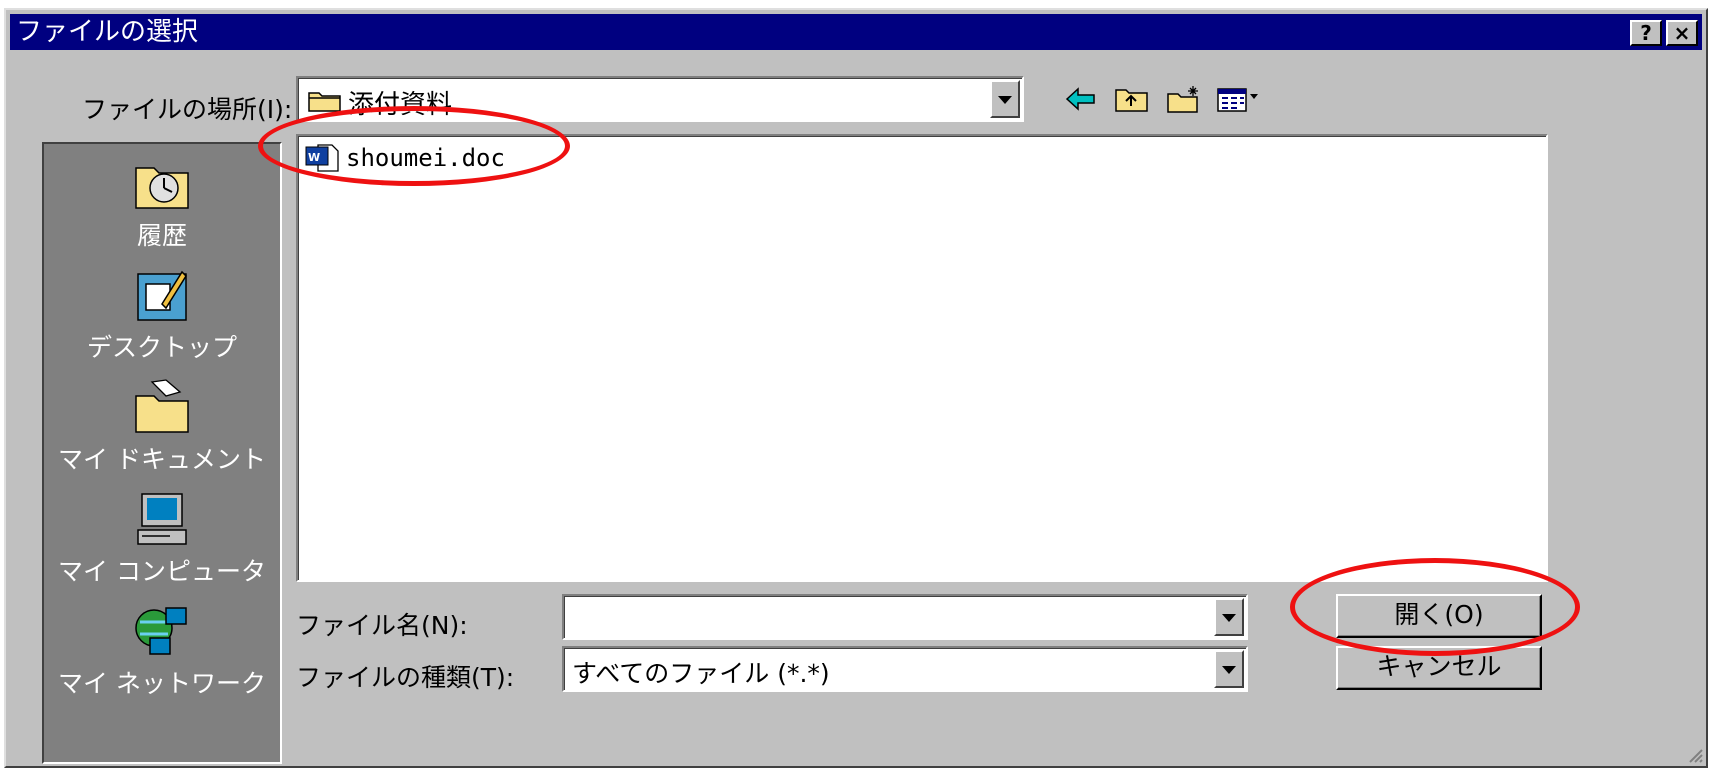  I want to click on places-bar: 履歴 デスクトップ マイ ドキュメント マイ コンピュータ マイ ネットワーク, so click(162, 453).